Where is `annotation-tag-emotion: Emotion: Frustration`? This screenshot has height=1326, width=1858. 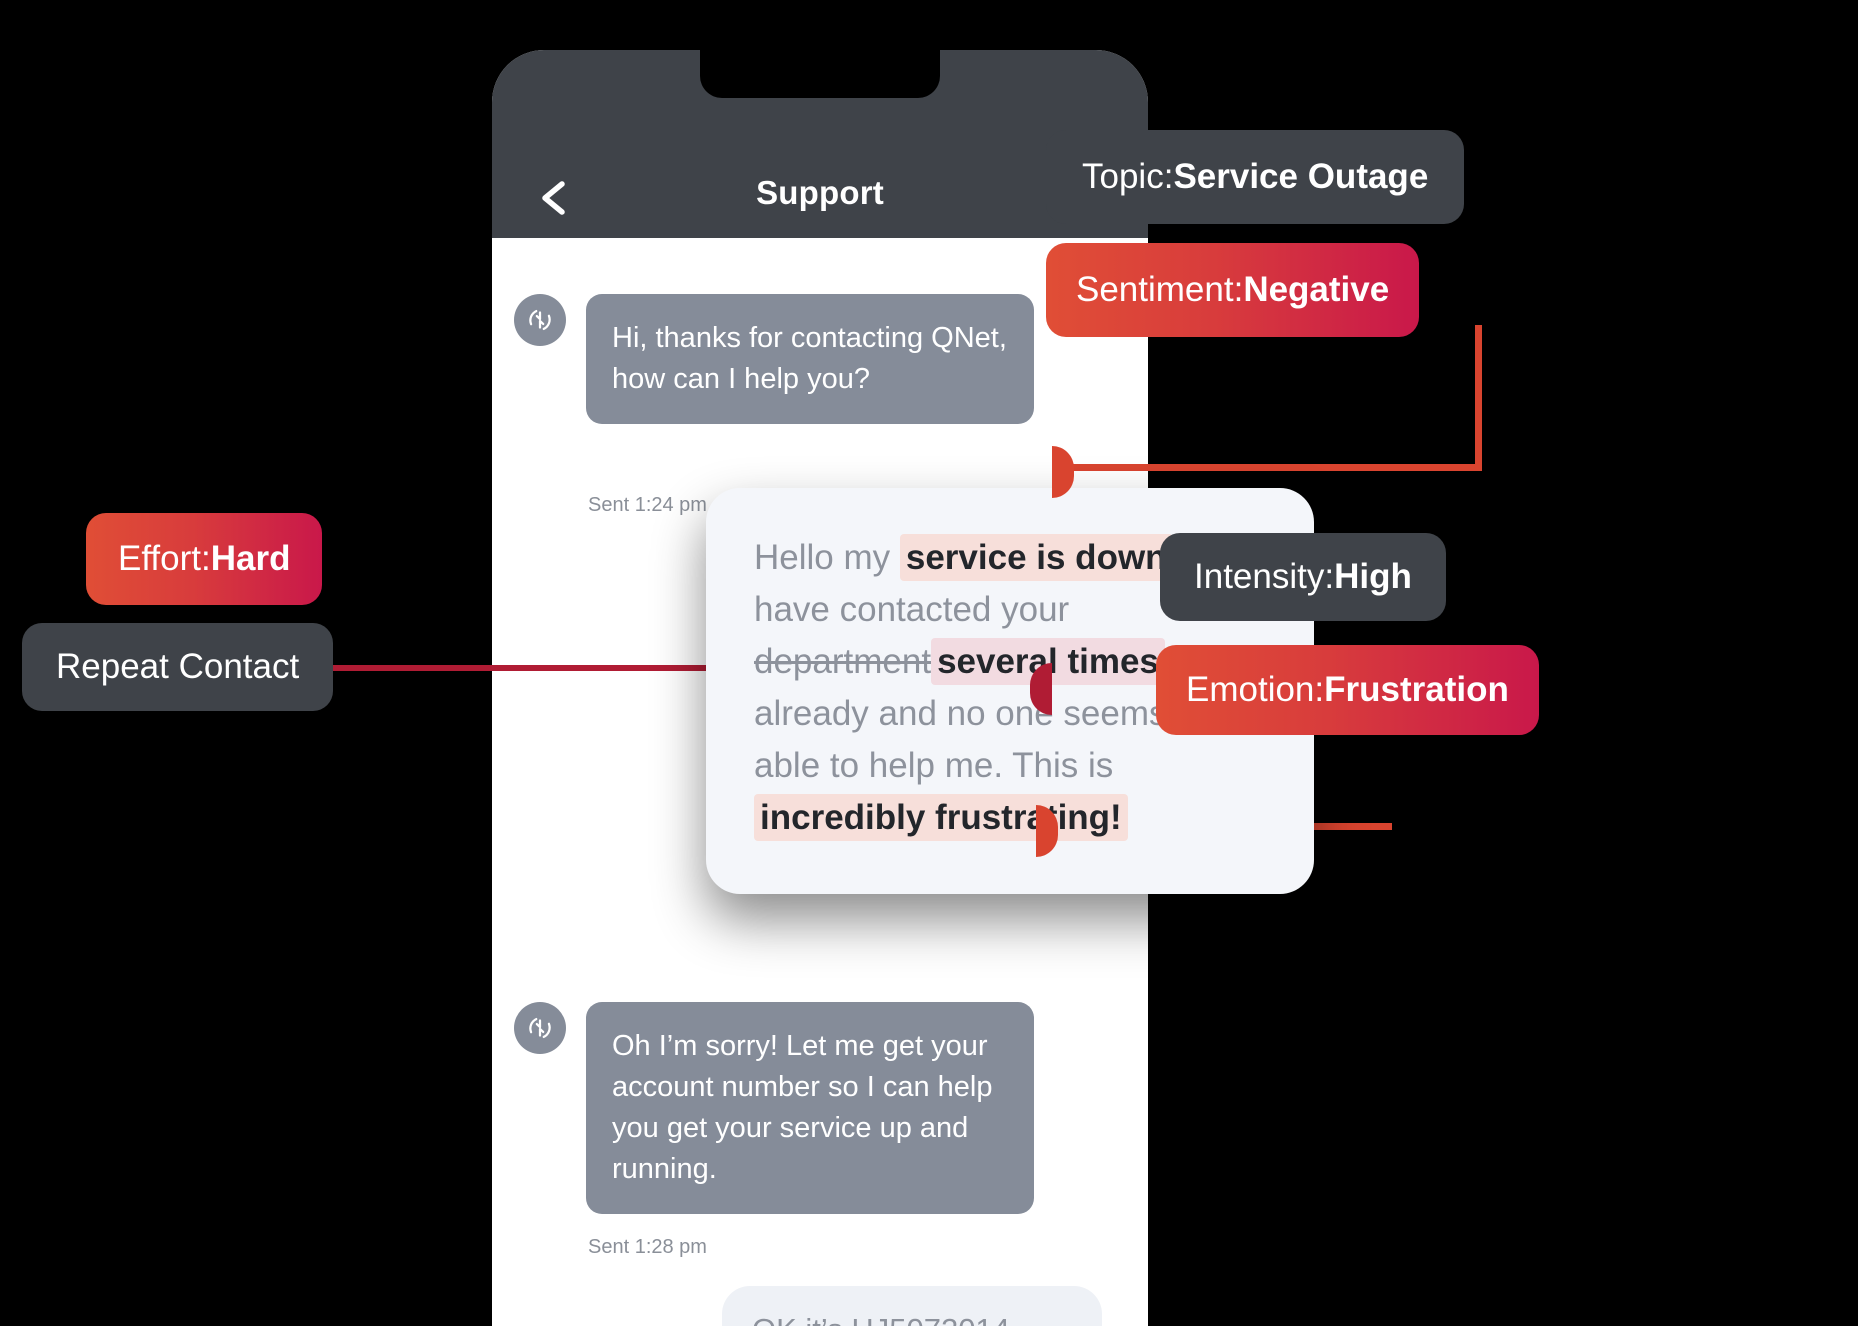 annotation-tag-emotion: Emotion: Frustration is located at coordinates (1347, 690).